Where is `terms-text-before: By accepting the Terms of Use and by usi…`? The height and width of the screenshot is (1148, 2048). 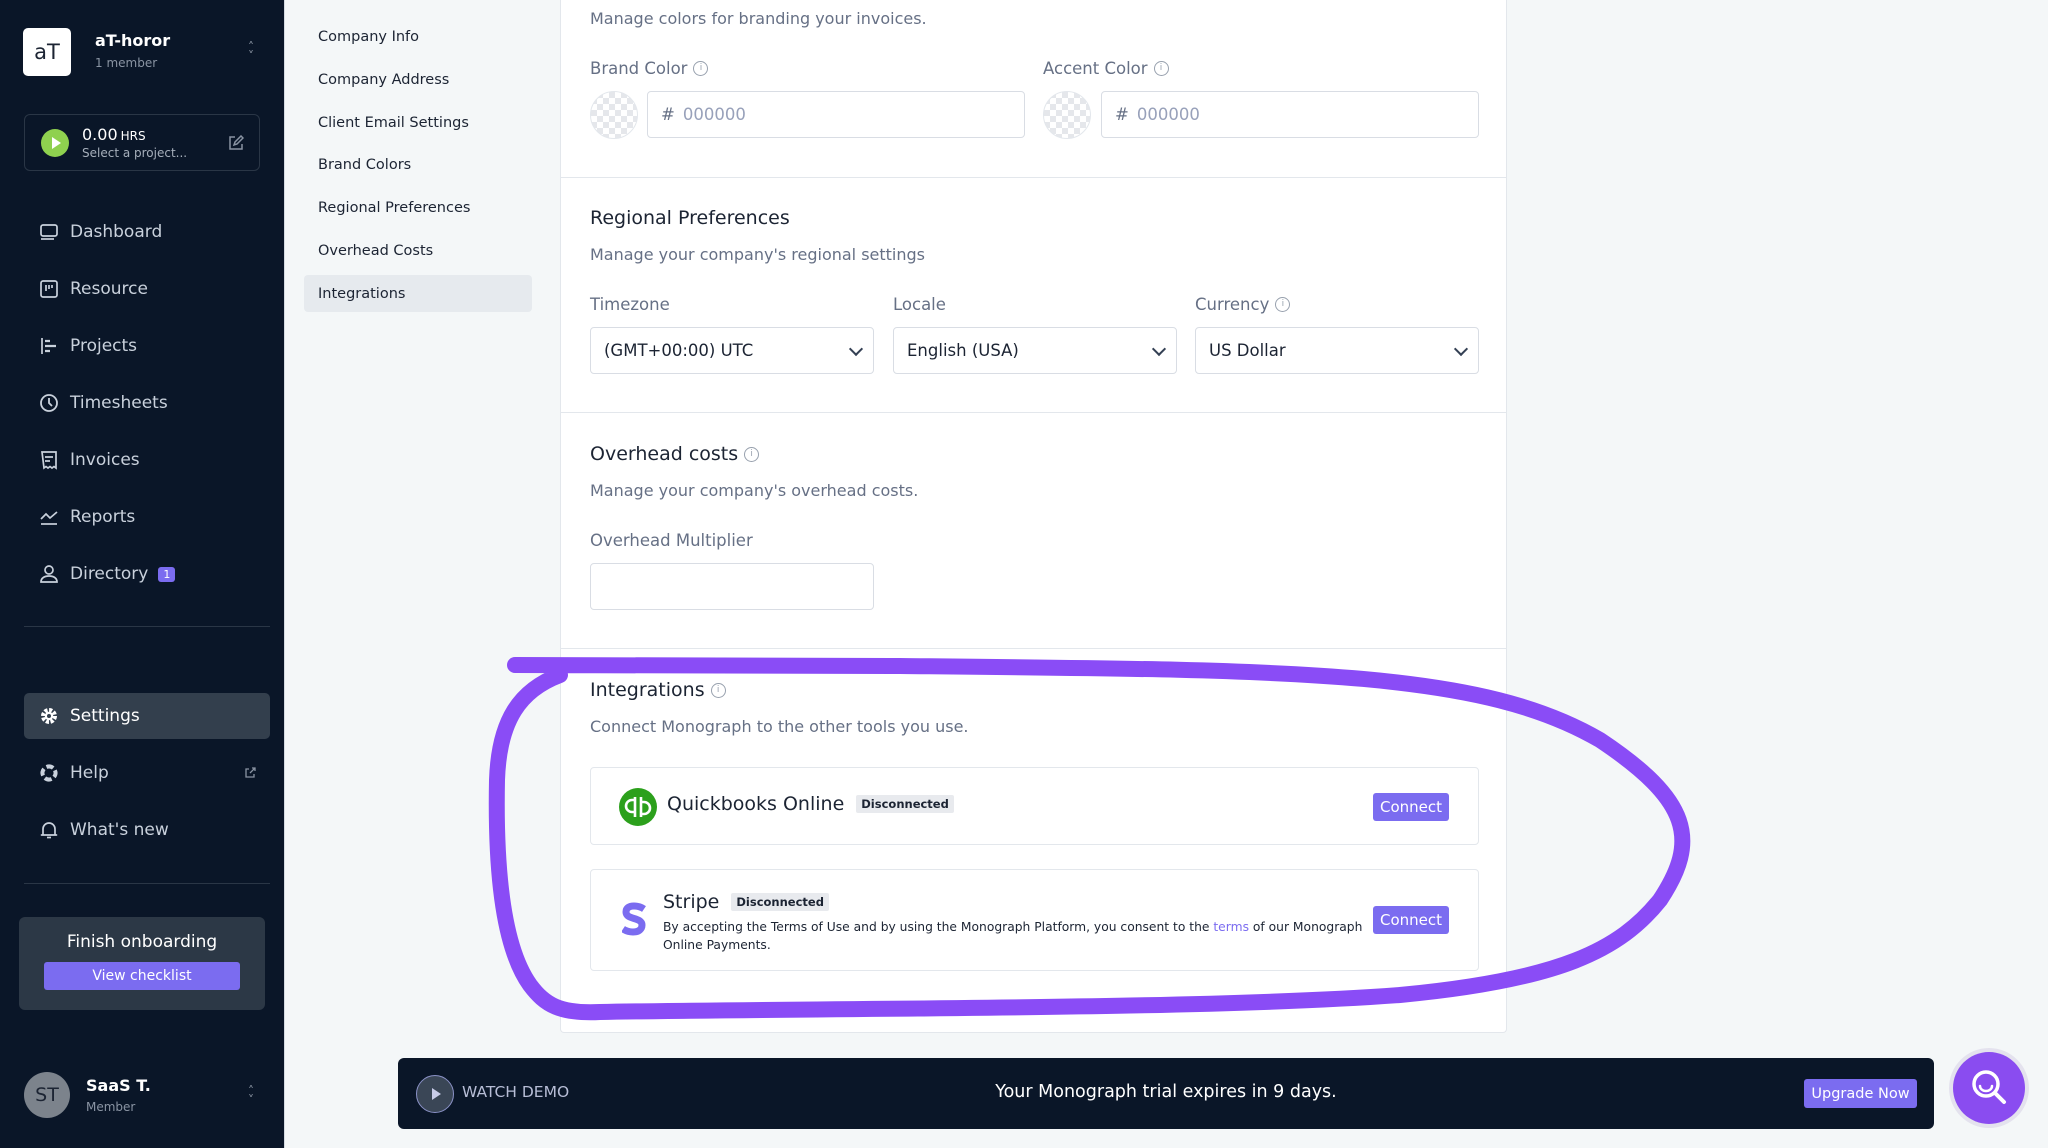
terms-text-before: By accepting the Terms of Use and by usi… is located at coordinates (938, 927).